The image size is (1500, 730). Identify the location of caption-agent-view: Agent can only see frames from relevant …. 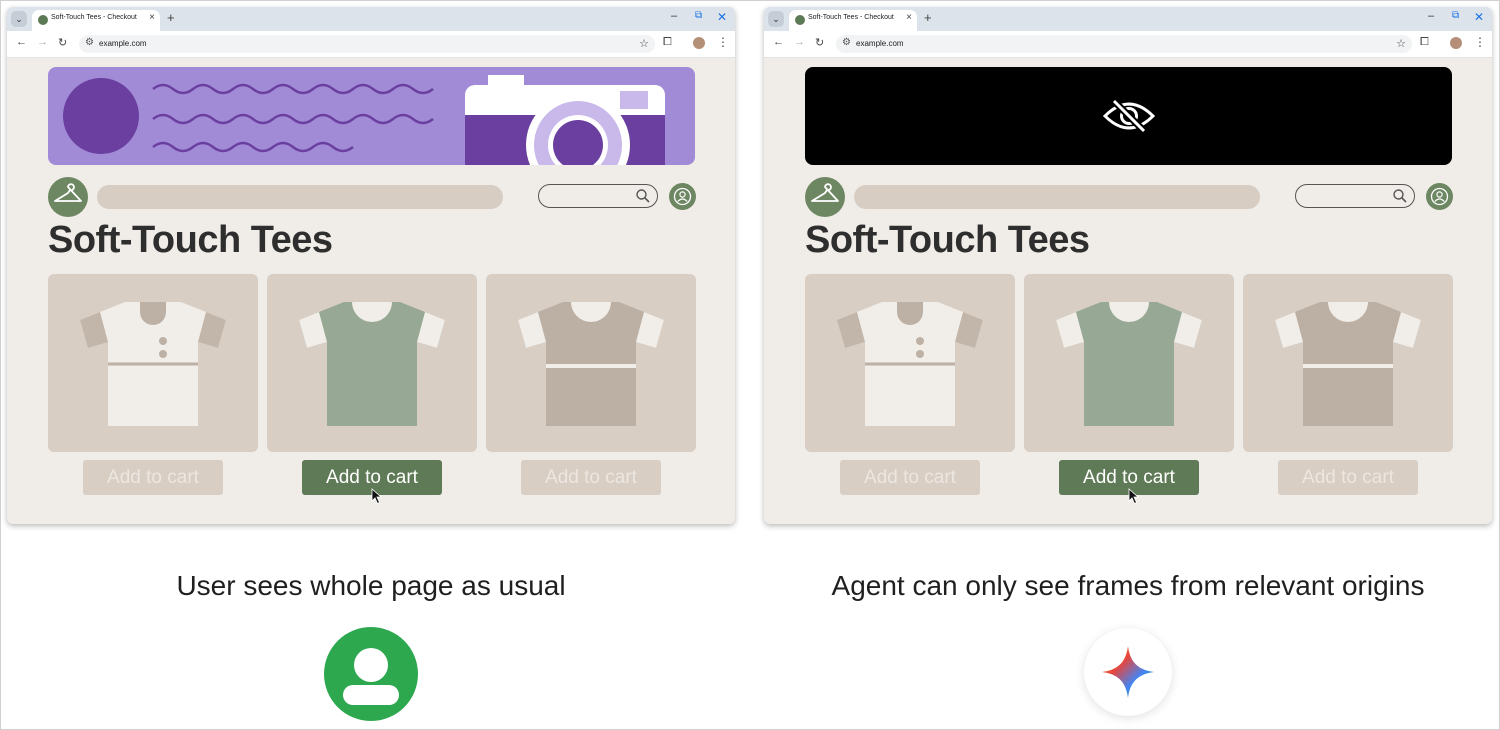
(1128, 585).